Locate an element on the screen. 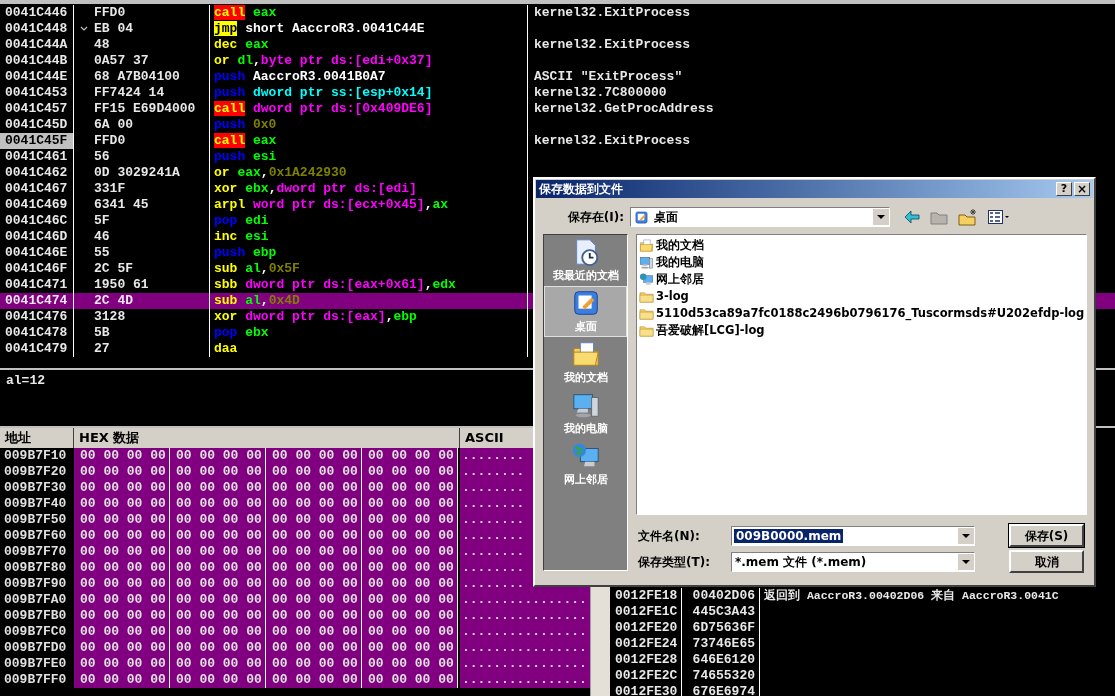 The width and height of the screenshot is (1115, 696). address-cell: 0012FE1C is located at coordinates (646, 612).